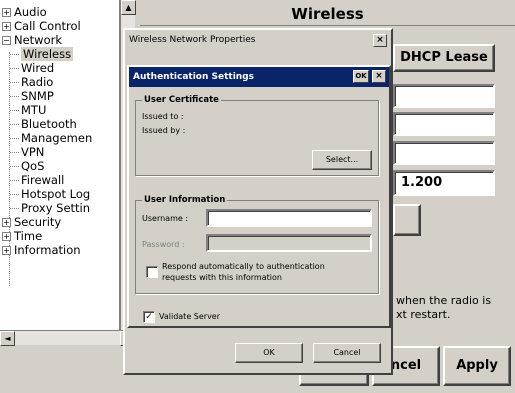 Image resolution: width=515 pixels, height=393 pixels. Describe the element at coordinates (51, 138) in the screenshot. I see `tree-item-management: Managemen` at that location.